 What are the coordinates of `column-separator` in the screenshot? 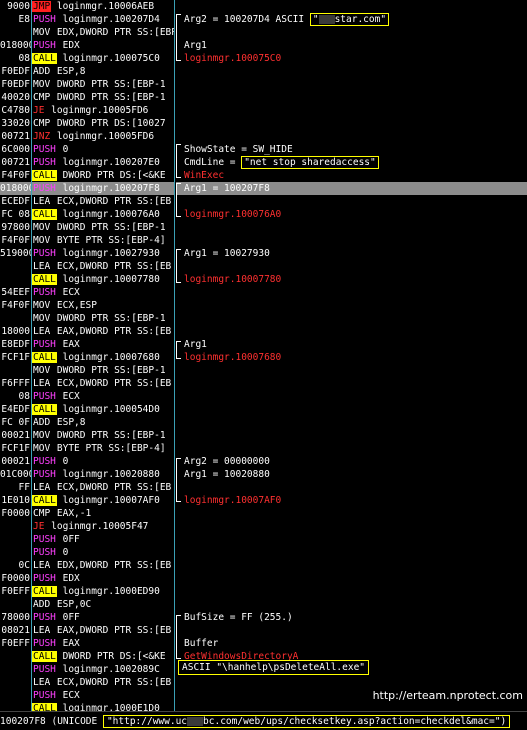 It's located at (174, 365).